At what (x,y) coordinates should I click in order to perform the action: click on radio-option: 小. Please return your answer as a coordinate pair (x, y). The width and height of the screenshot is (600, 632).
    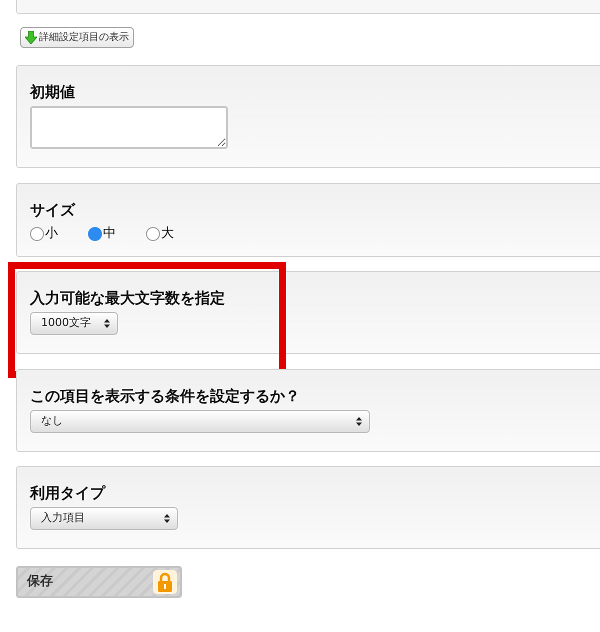
    Looking at the image, I should click on (52, 234).